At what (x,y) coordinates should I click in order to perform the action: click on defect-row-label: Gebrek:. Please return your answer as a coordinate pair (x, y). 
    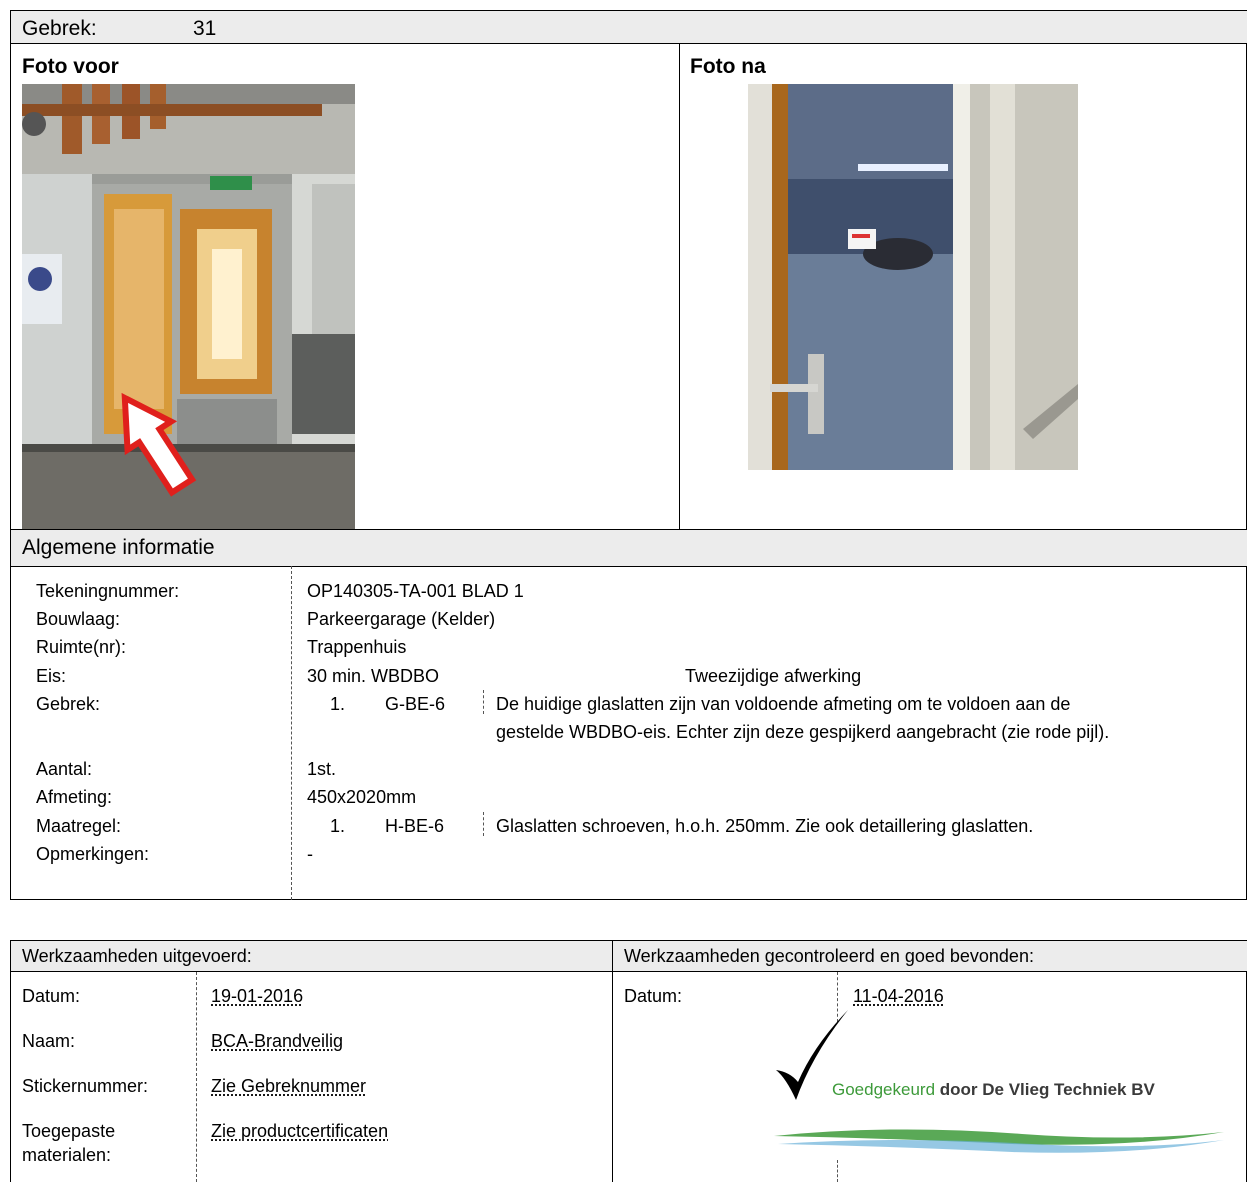
    Looking at the image, I should click on (68, 704).